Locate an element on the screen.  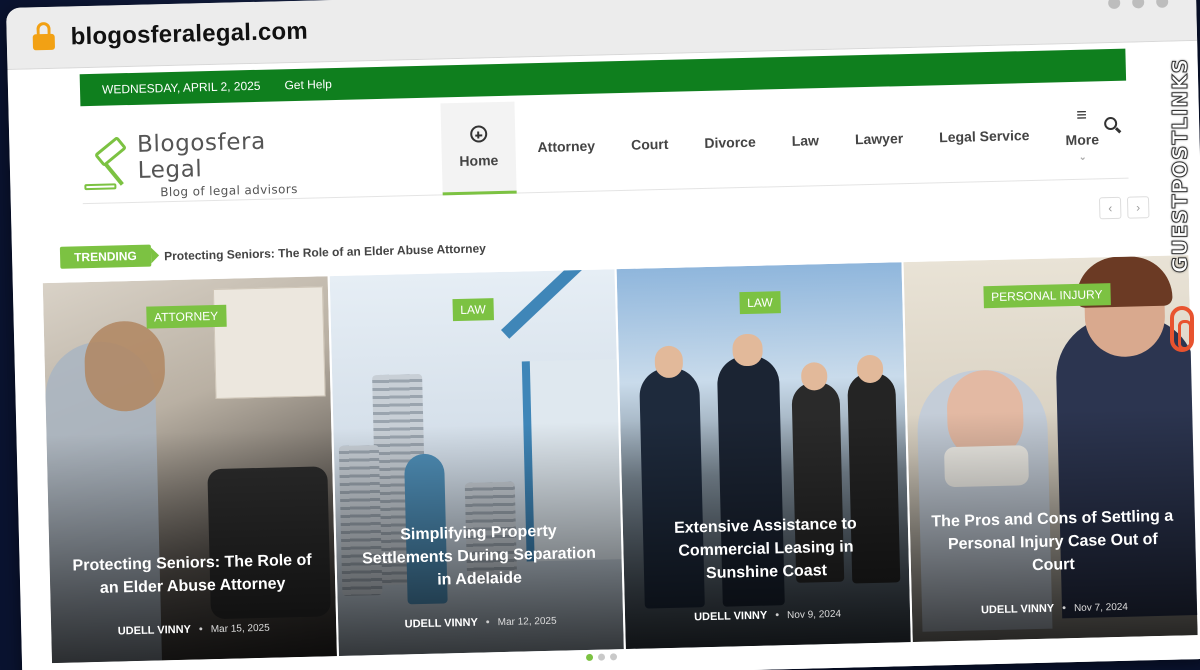
category-badge: ATTORNEY is located at coordinates (186, 316).